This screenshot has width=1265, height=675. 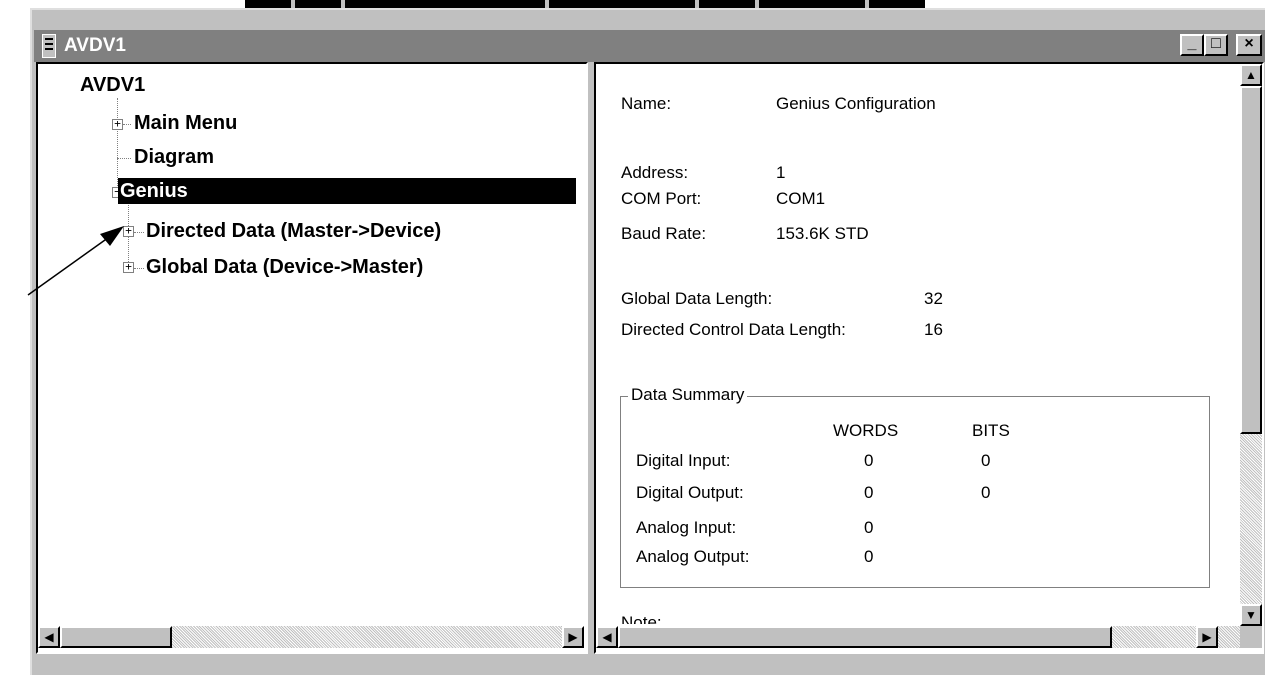 I want to click on annotation-arrow, so click(x=75, y=261).